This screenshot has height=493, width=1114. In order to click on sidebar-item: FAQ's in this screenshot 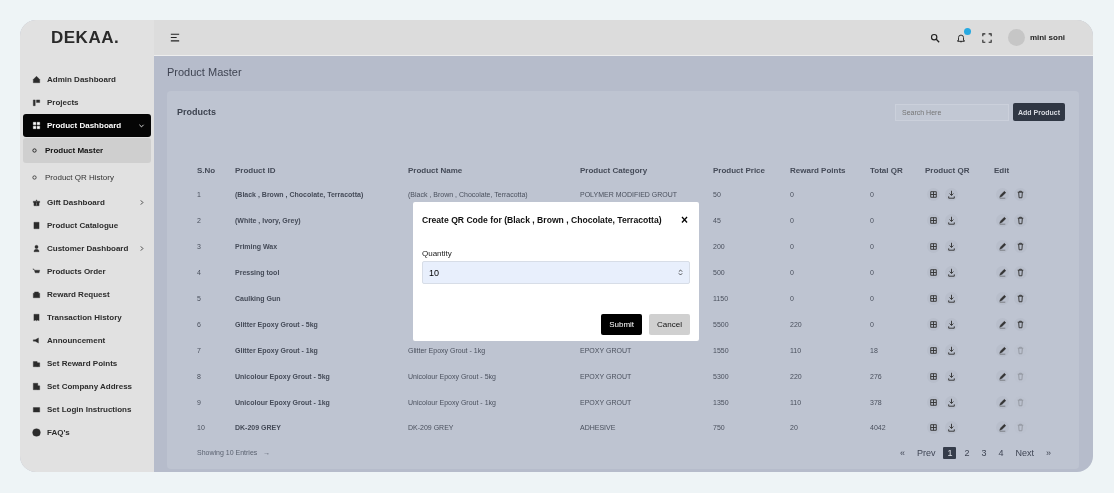, I will do `click(87, 432)`.